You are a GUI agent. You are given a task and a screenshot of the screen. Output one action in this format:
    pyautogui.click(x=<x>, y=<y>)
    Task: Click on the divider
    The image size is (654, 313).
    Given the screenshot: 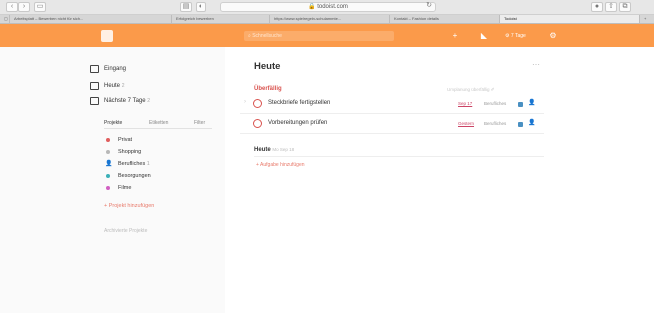 What is the action you would take?
    pyautogui.click(x=399, y=156)
    